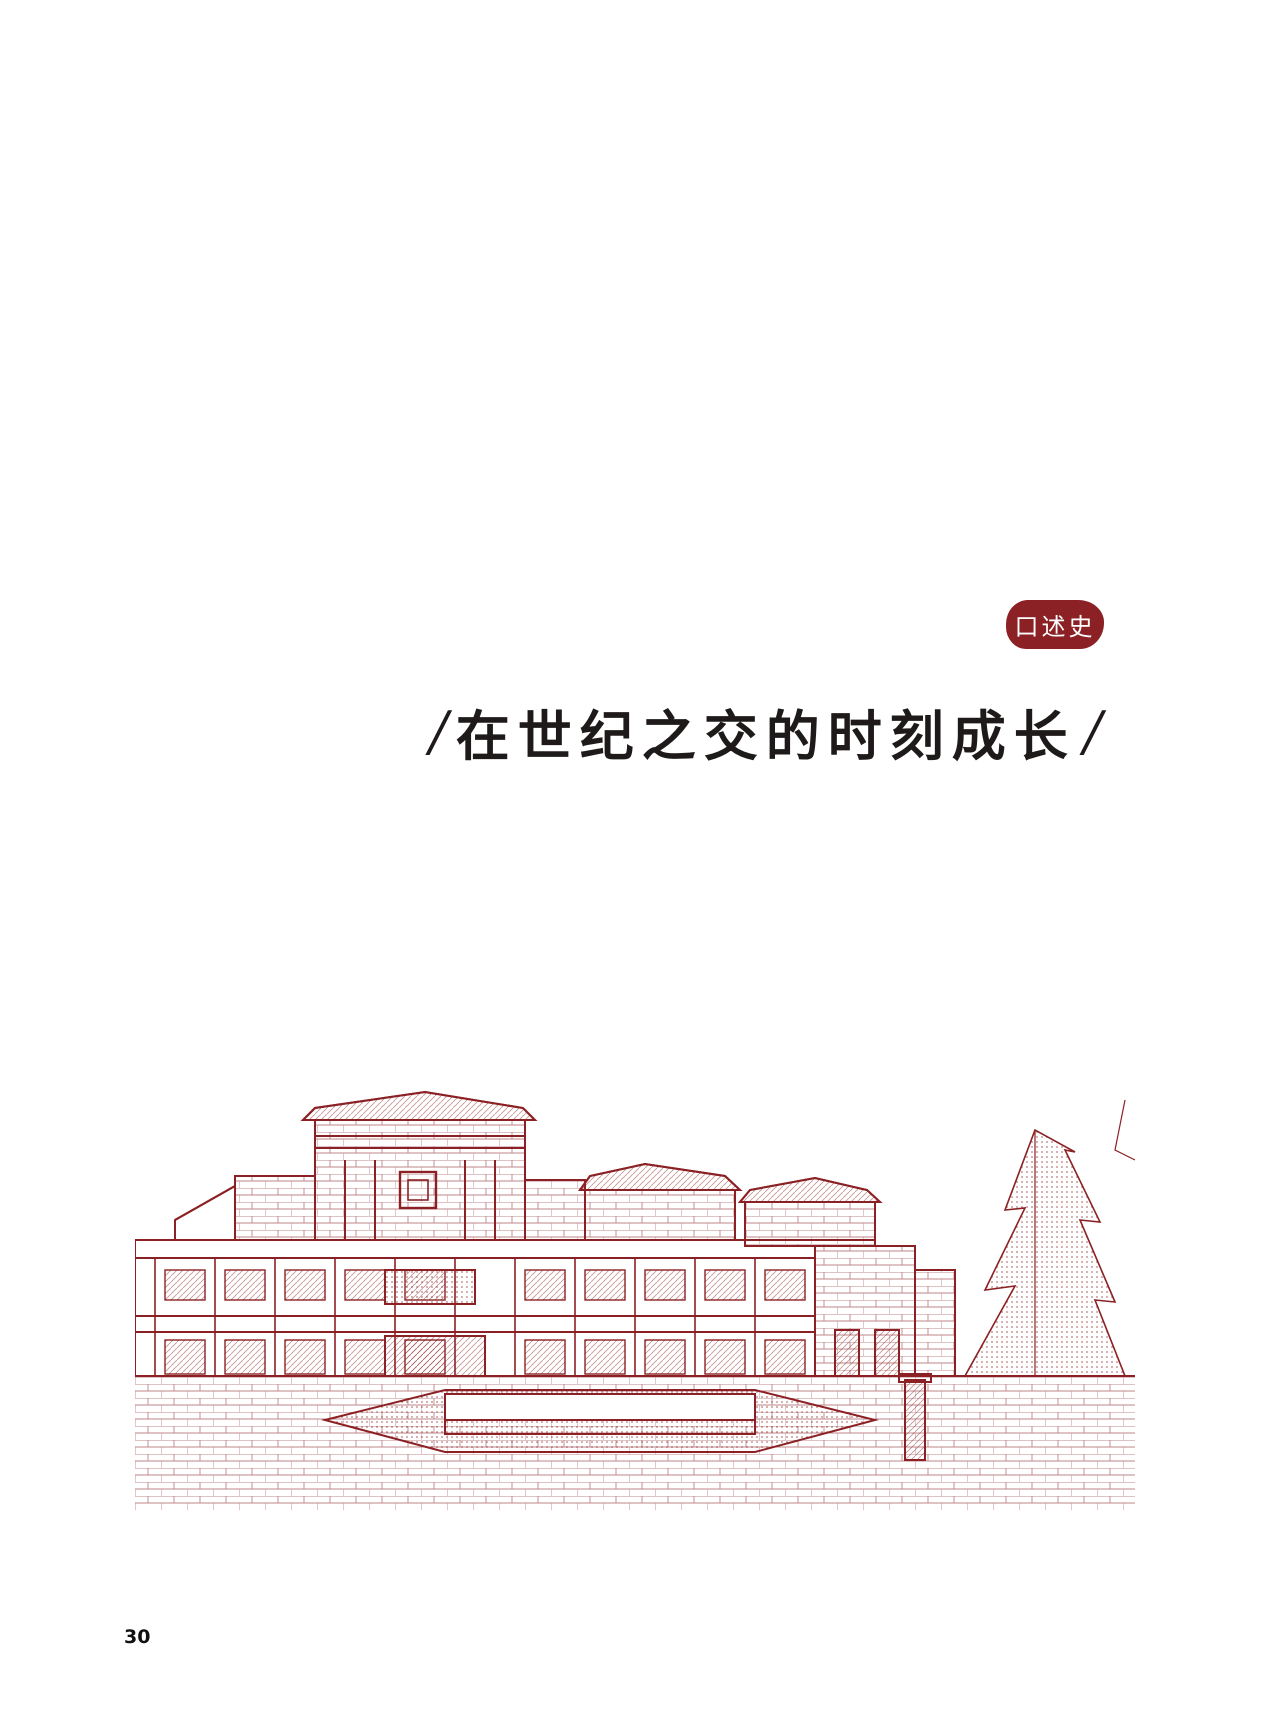 The image size is (1276, 1719). What do you see at coordinates (1055, 627) in the screenshot?
I see `section-badge-label: 口述史` at bounding box center [1055, 627].